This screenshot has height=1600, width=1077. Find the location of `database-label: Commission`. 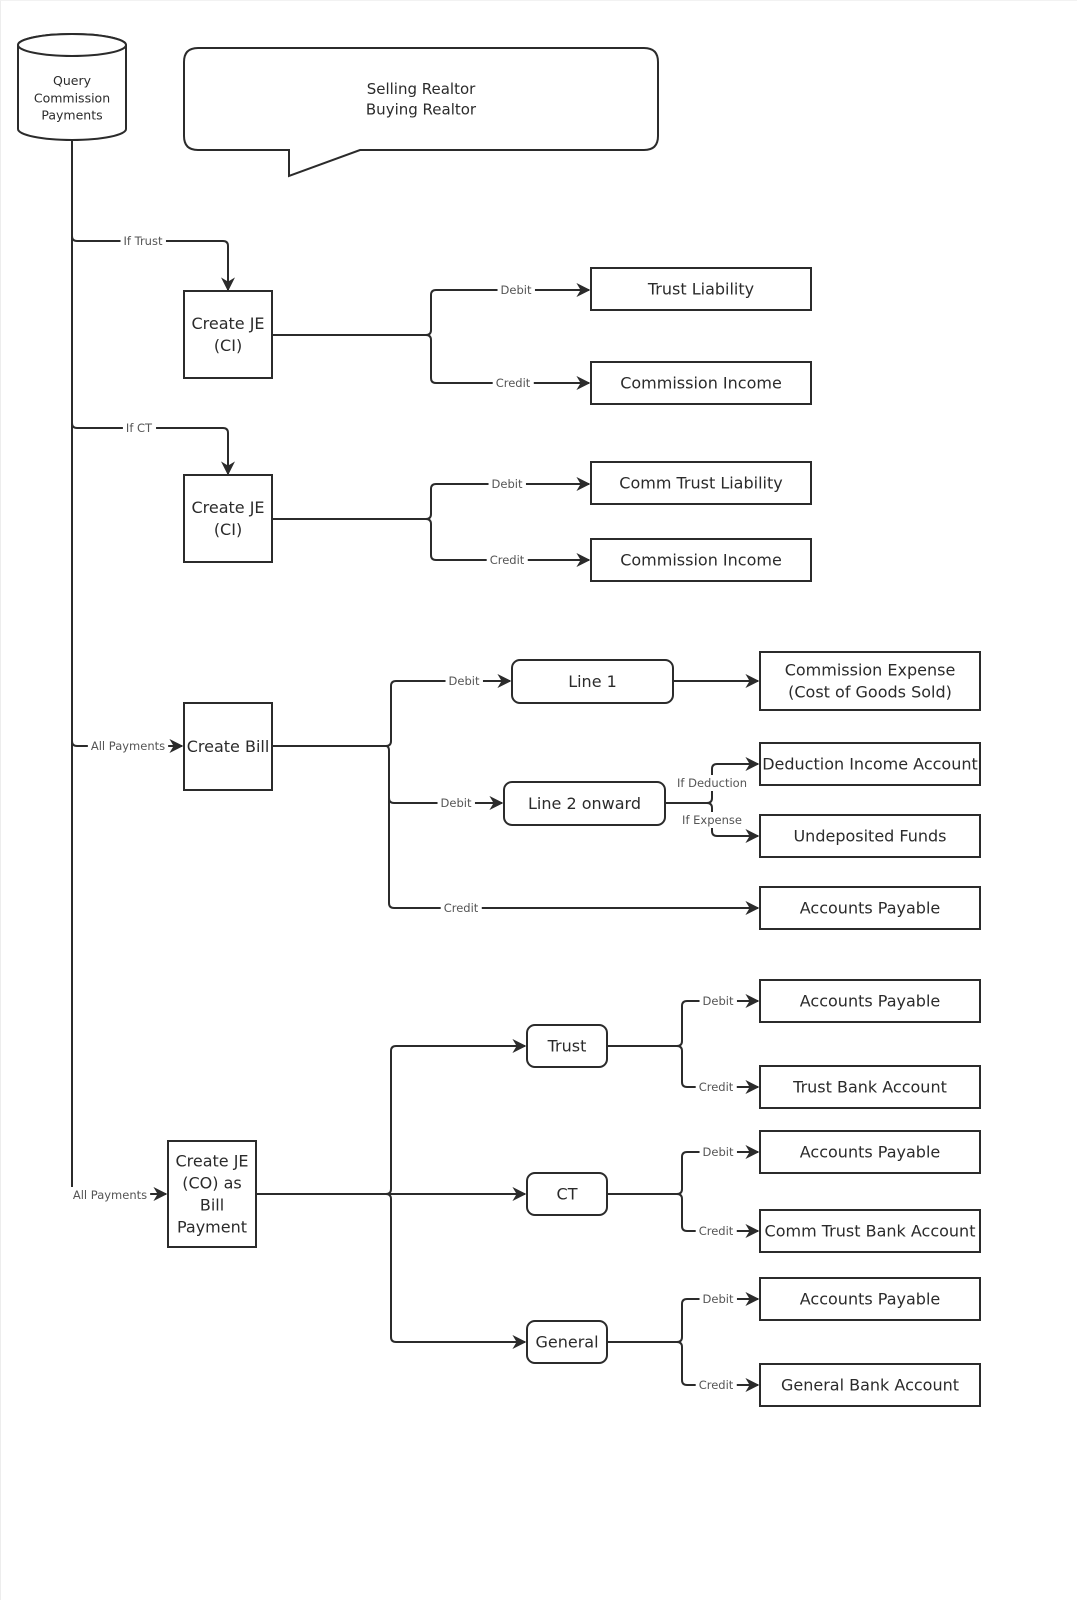

database-label: Commission is located at coordinates (72, 97).